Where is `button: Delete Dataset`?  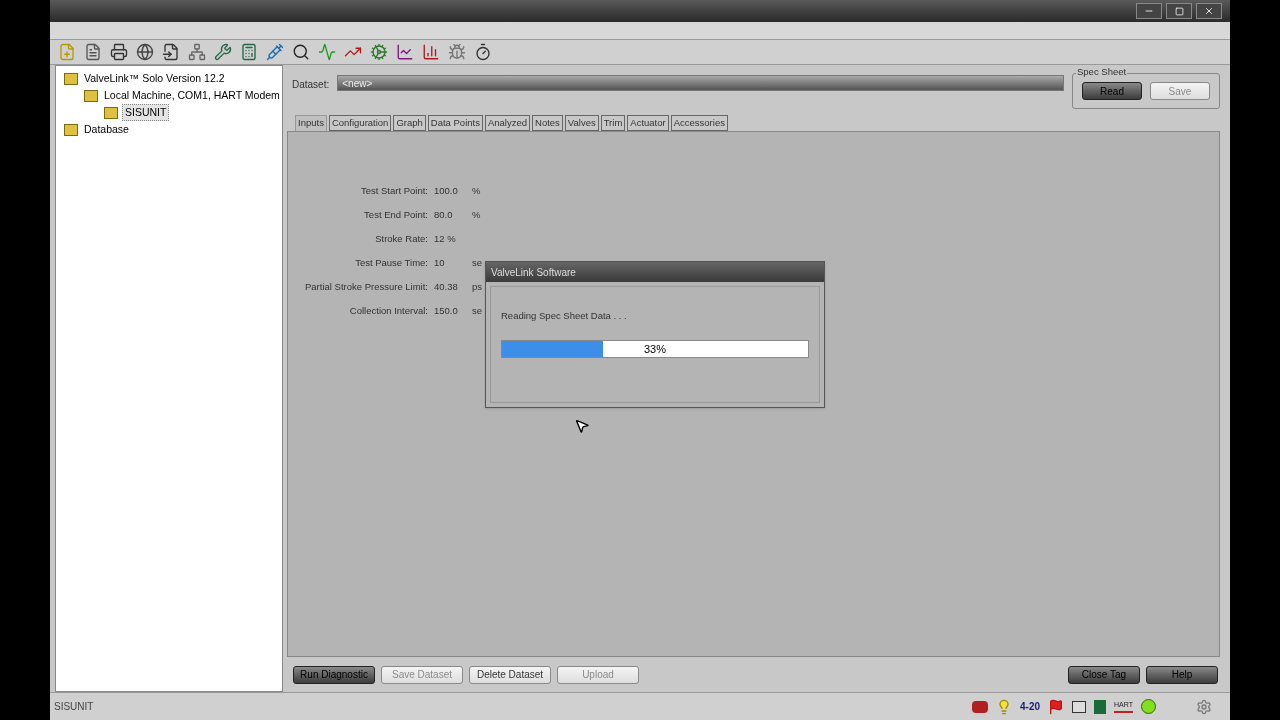
button: Delete Dataset is located at coordinates (510, 674).